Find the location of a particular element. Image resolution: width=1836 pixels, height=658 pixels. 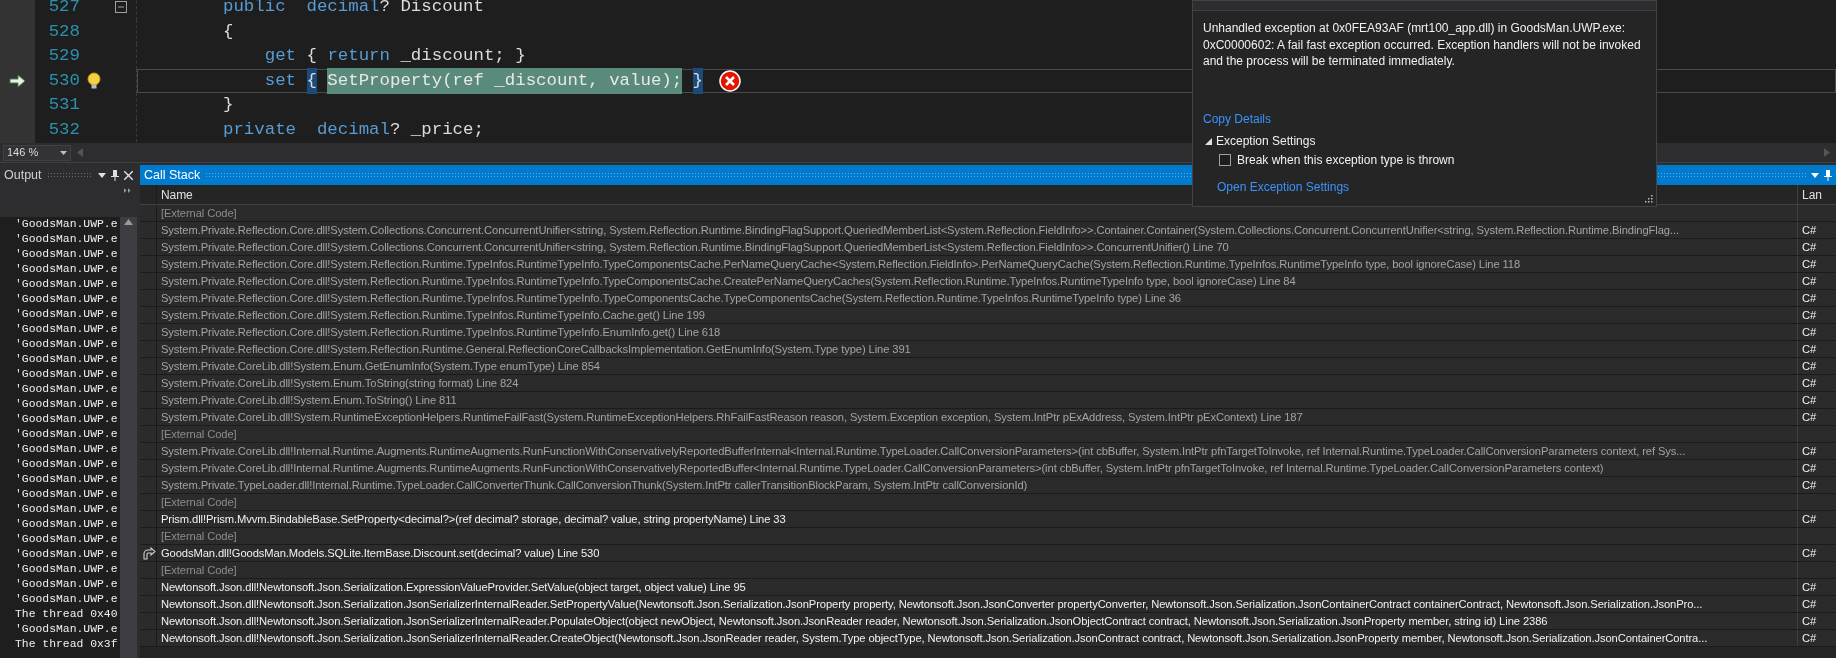

stack-frame: System.Private.Reflection.Core.dll!System.Collections.Concurrent.ConcurrentUnifier<string, System.Reflection.Runtime.BindingFlagSupport.QueriedMemberList<System.Reflection.FieldInfo>>.ConcurrentUnifier() Line 70 is located at coordinates (695, 247).